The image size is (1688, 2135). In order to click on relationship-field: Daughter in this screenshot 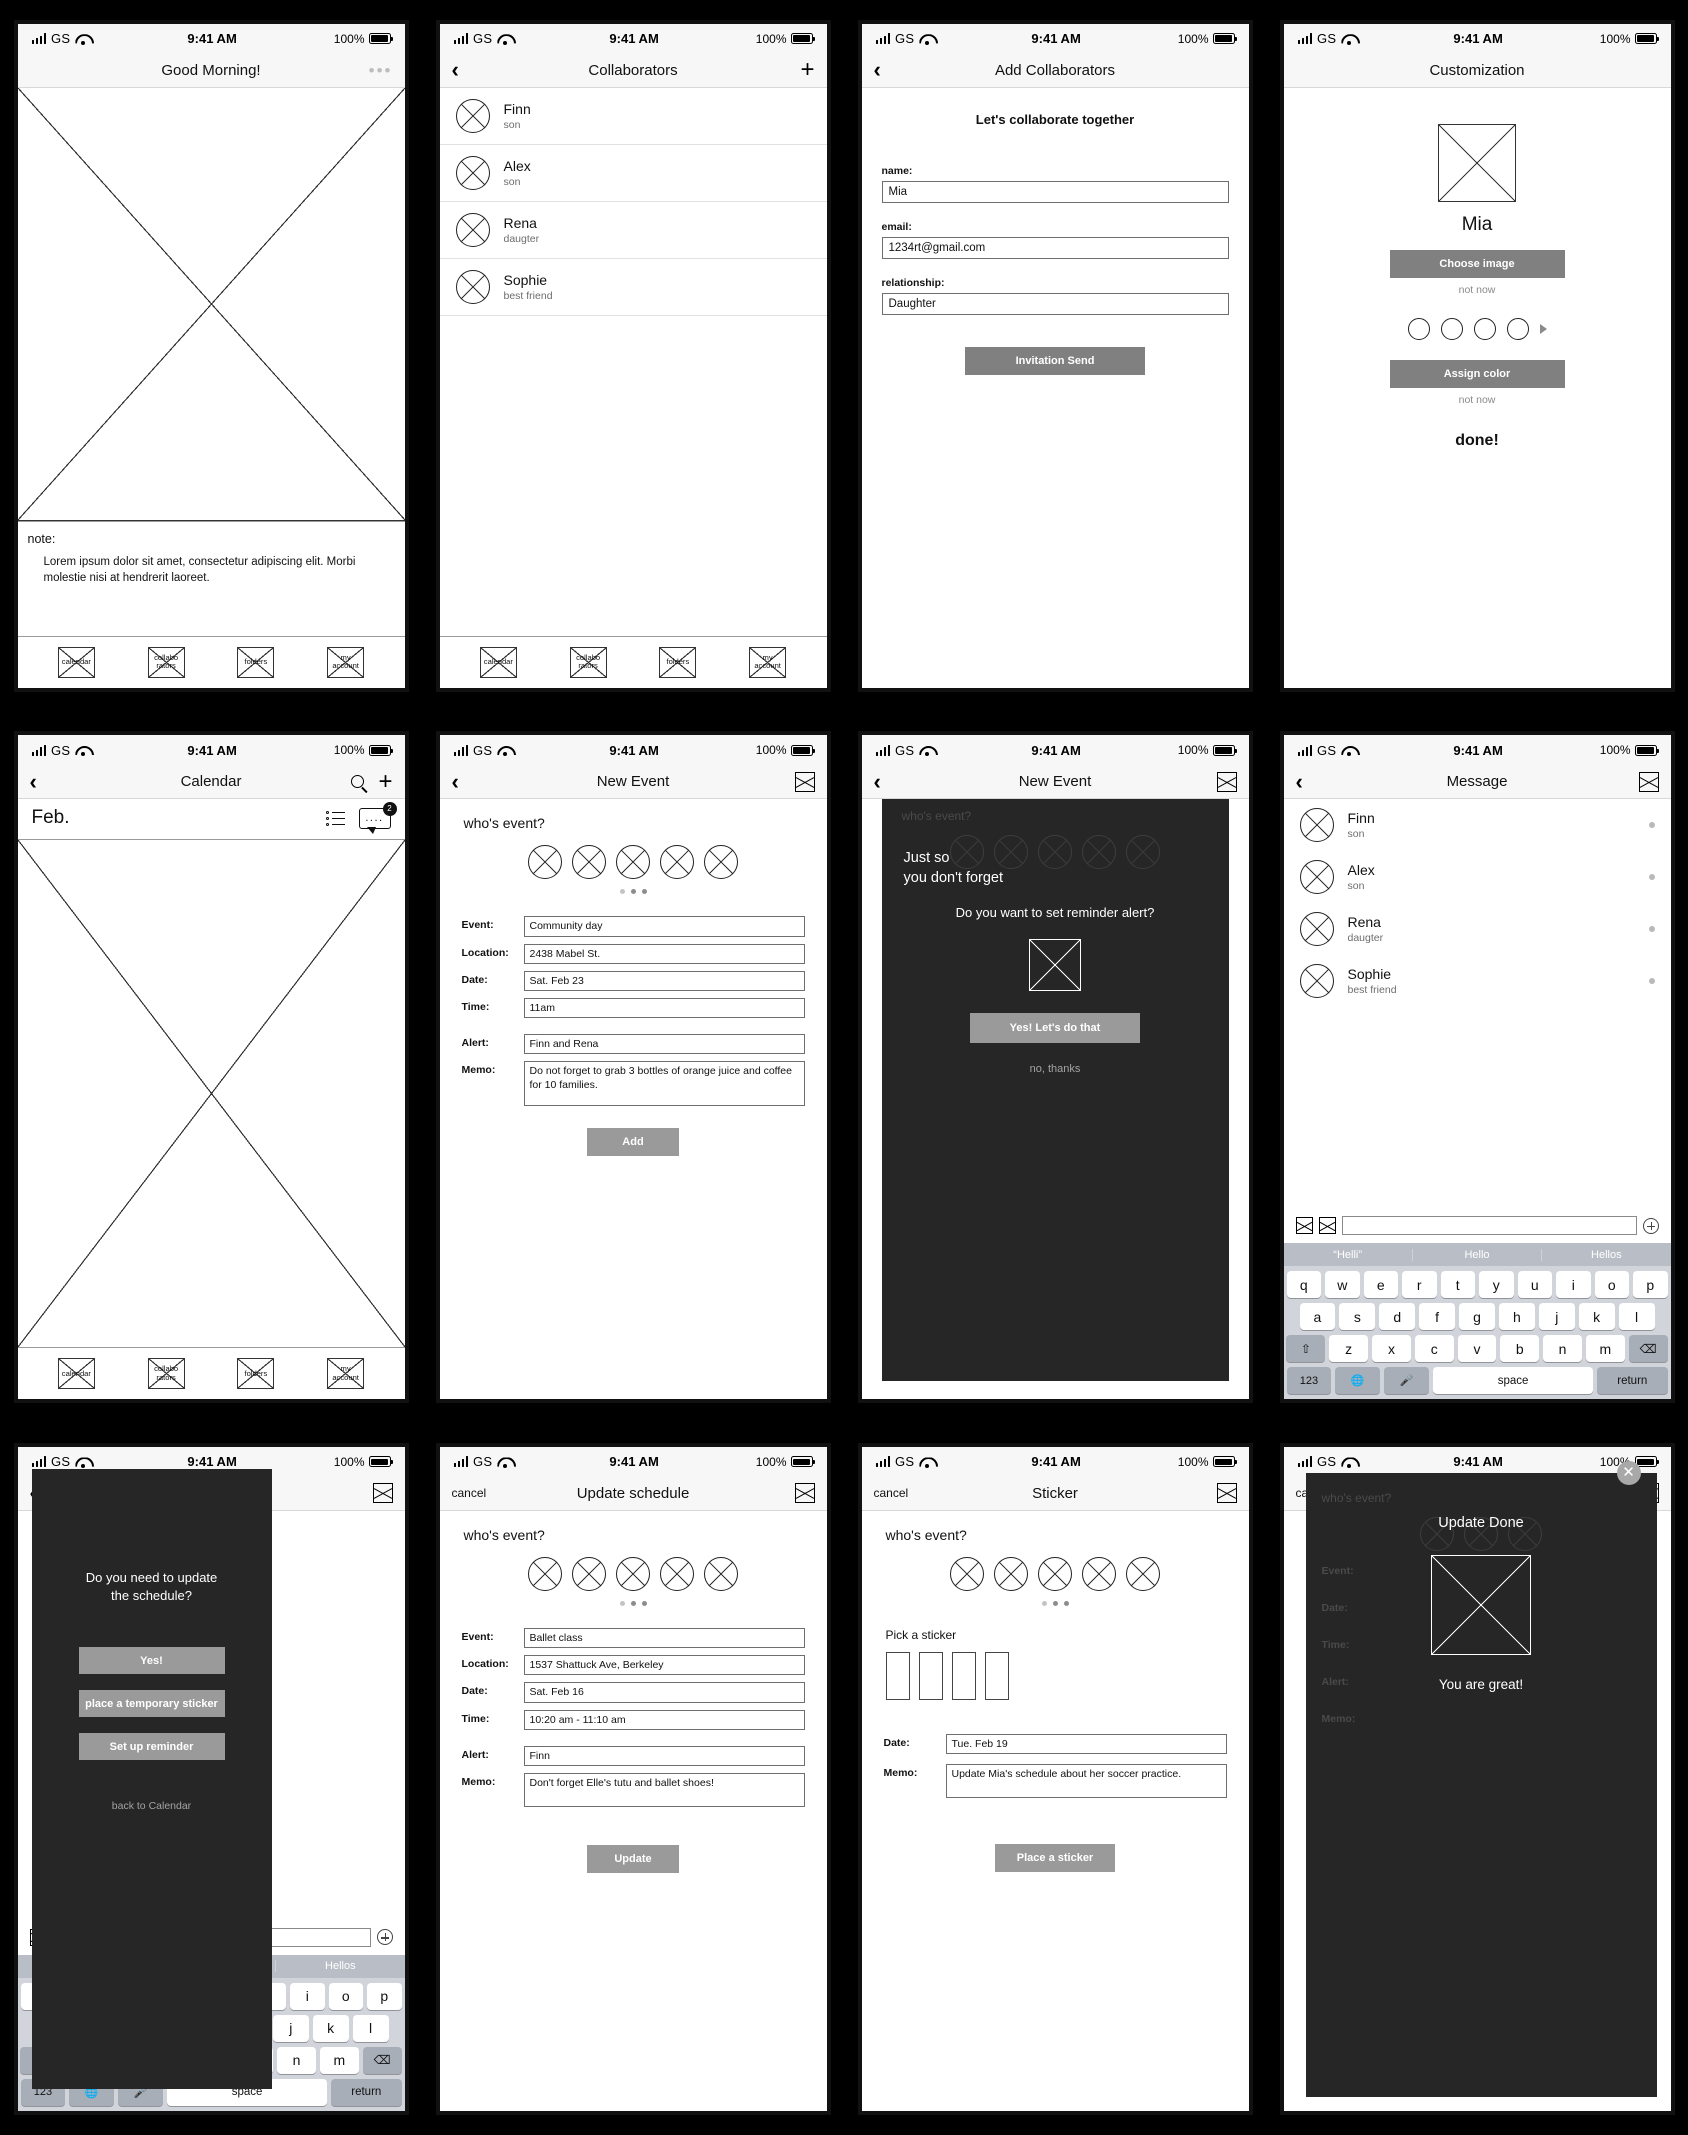, I will do `click(1055, 303)`.